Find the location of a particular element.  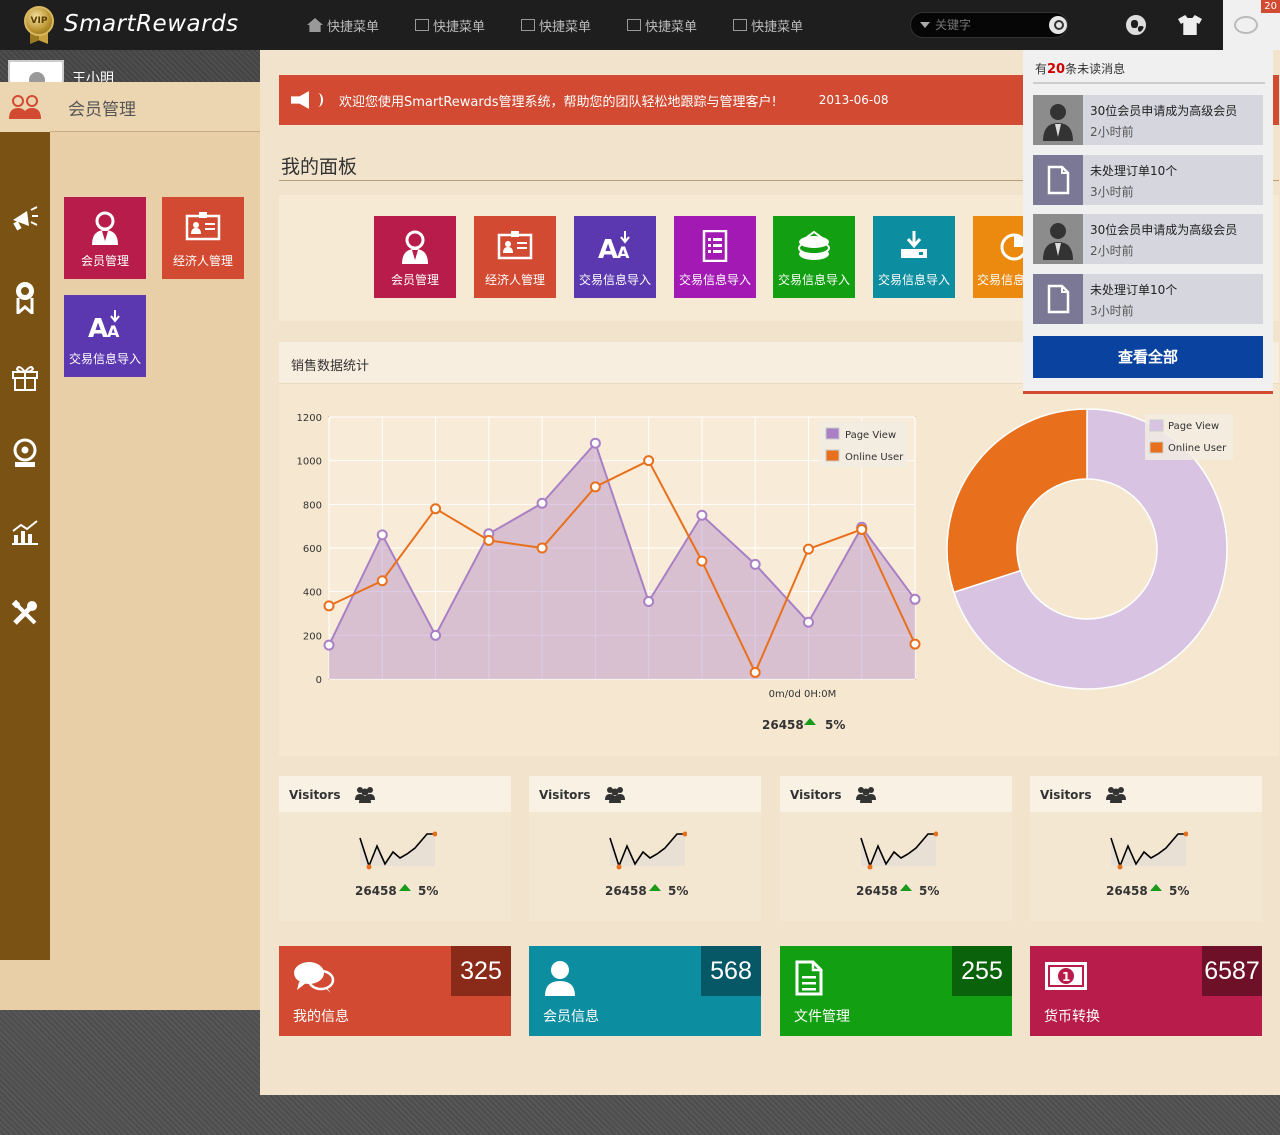

globe-button is located at coordinates (1136, 25).